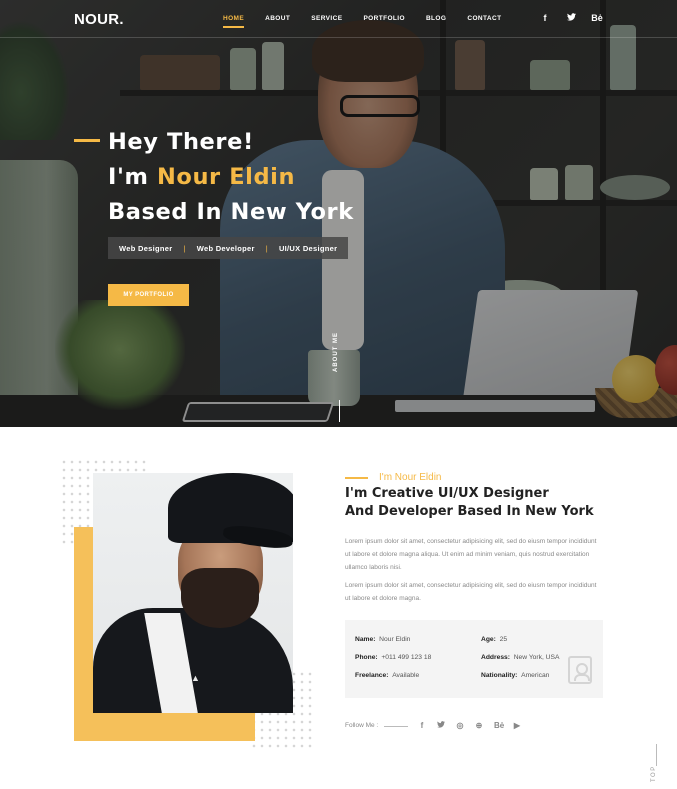 This screenshot has height=789, width=677. Describe the element at coordinates (469, 725) in the screenshot. I see `about-socials: f ◎ ⊕ Bė ▶` at that location.